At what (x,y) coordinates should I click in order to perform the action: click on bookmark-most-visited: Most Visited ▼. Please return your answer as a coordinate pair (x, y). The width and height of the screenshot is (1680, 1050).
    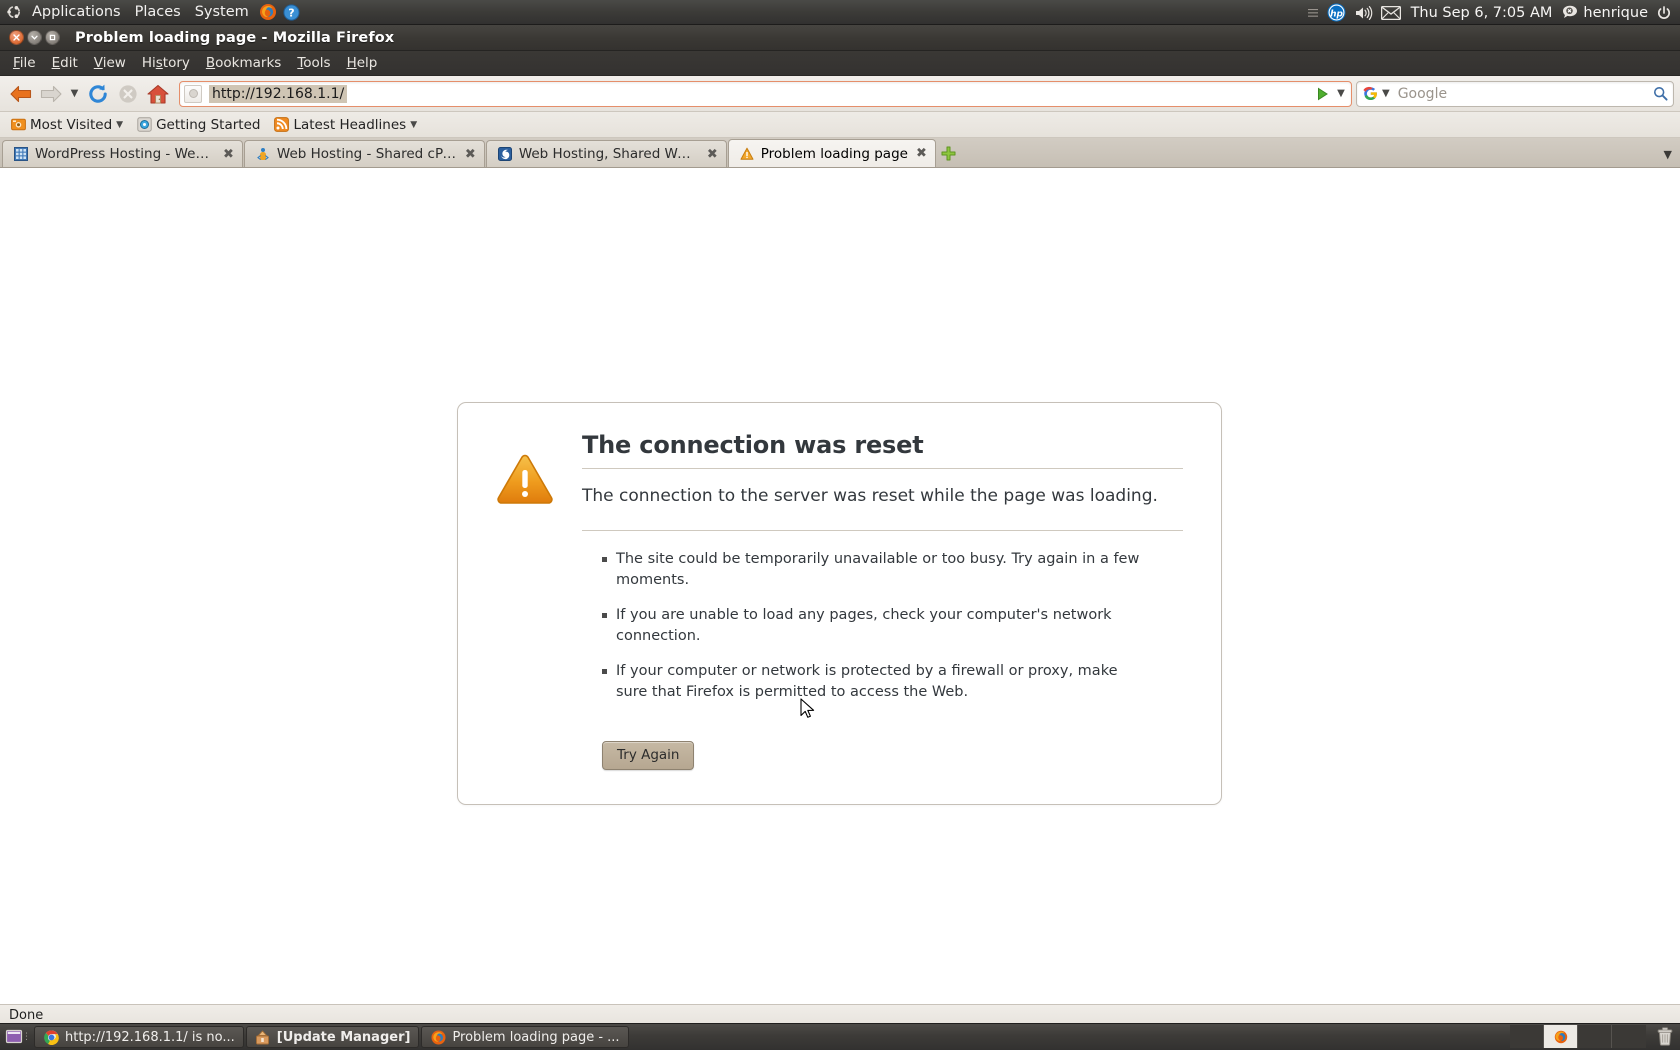
    Looking at the image, I should click on (67, 125).